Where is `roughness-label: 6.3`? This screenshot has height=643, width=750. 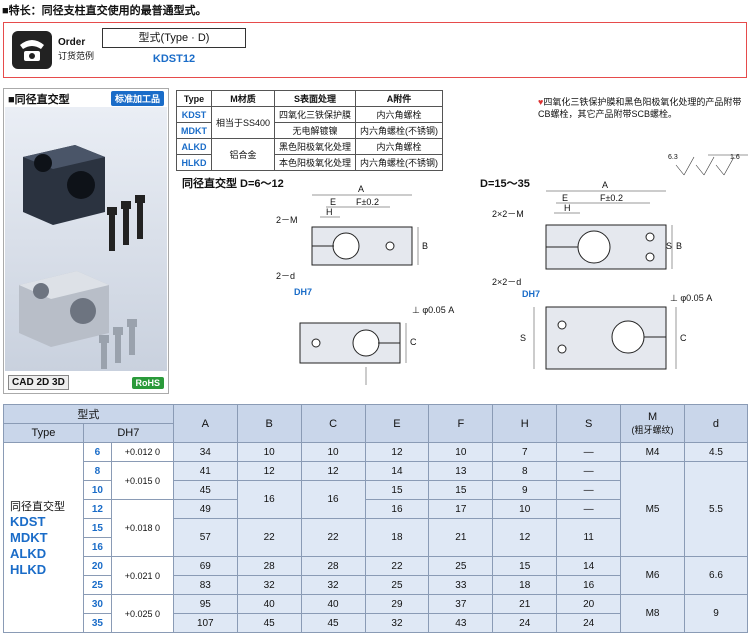
roughness-label: 6.3 is located at coordinates (673, 157).